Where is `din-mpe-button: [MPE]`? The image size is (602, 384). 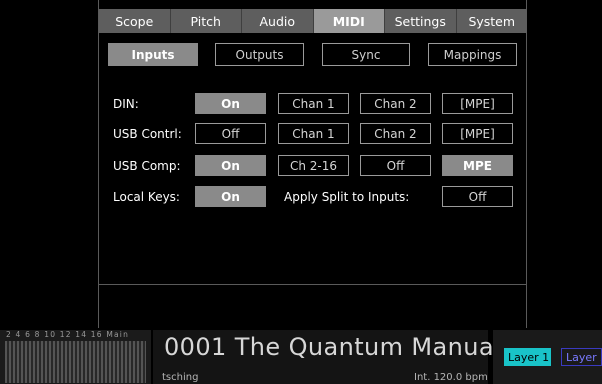
din-mpe-button: [MPE] is located at coordinates (477, 103).